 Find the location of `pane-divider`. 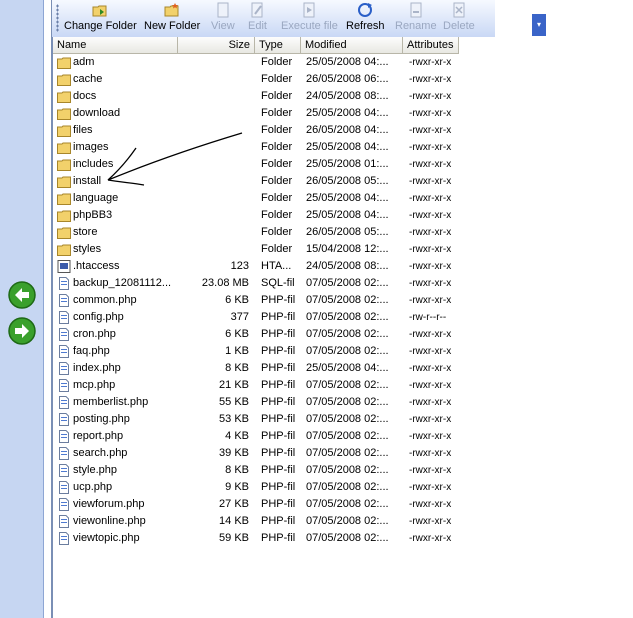

pane-divider is located at coordinates (48, 309).